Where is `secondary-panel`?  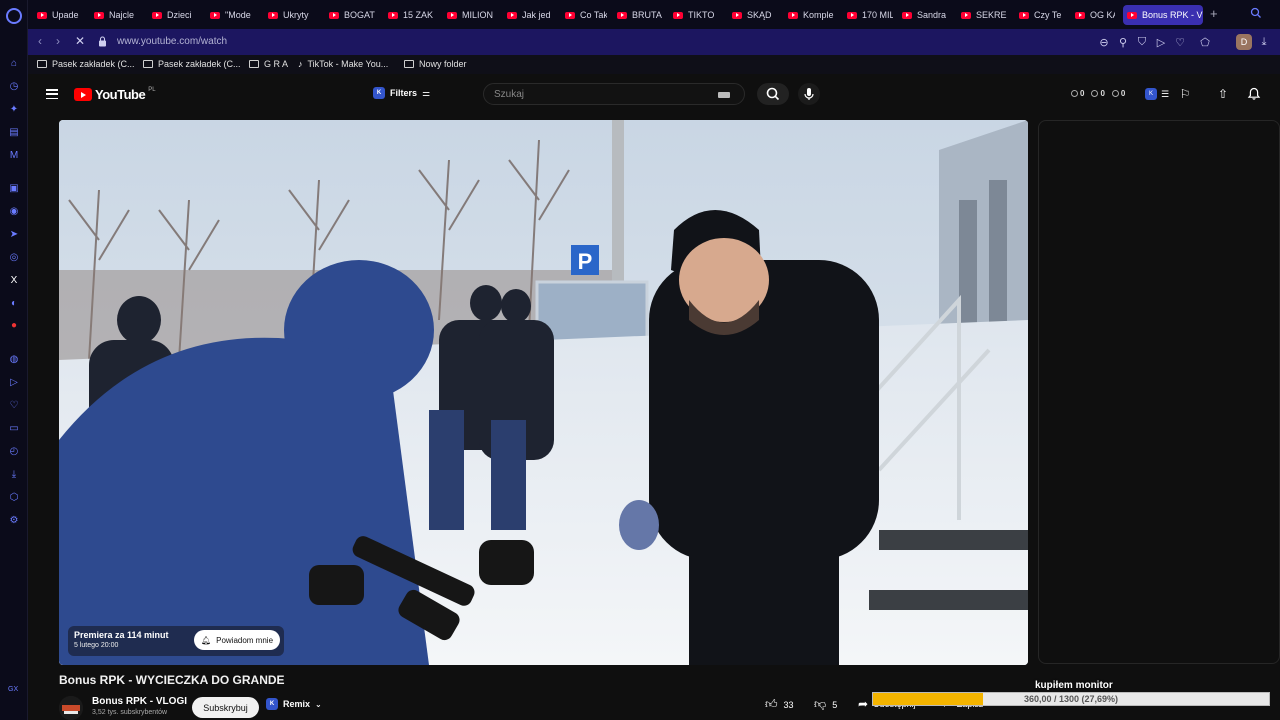
secondary-panel is located at coordinates (1159, 392).